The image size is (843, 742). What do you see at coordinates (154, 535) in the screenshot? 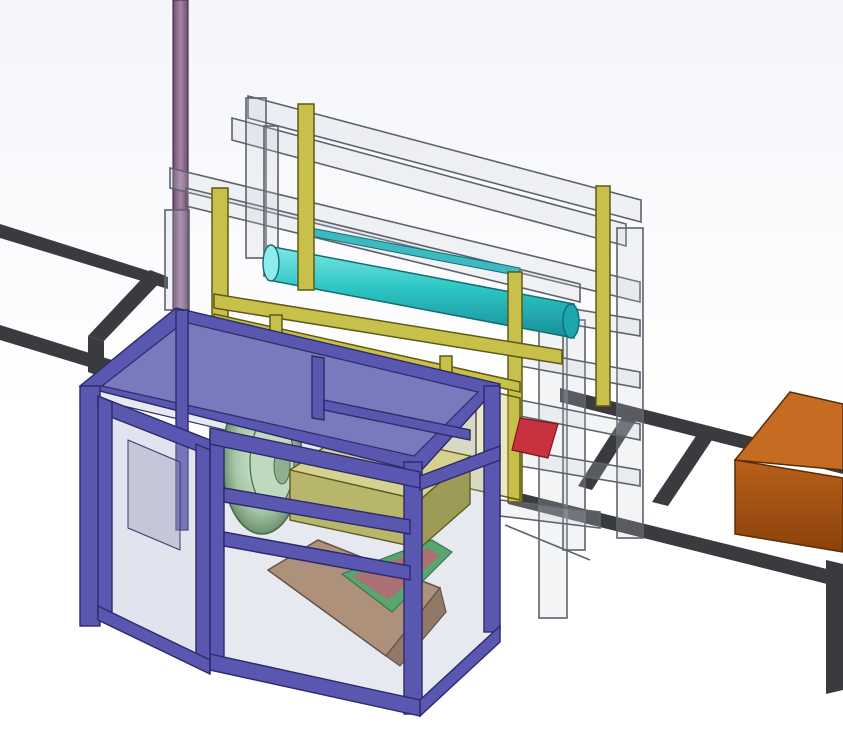
I see `enclosure-door` at bounding box center [154, 535].